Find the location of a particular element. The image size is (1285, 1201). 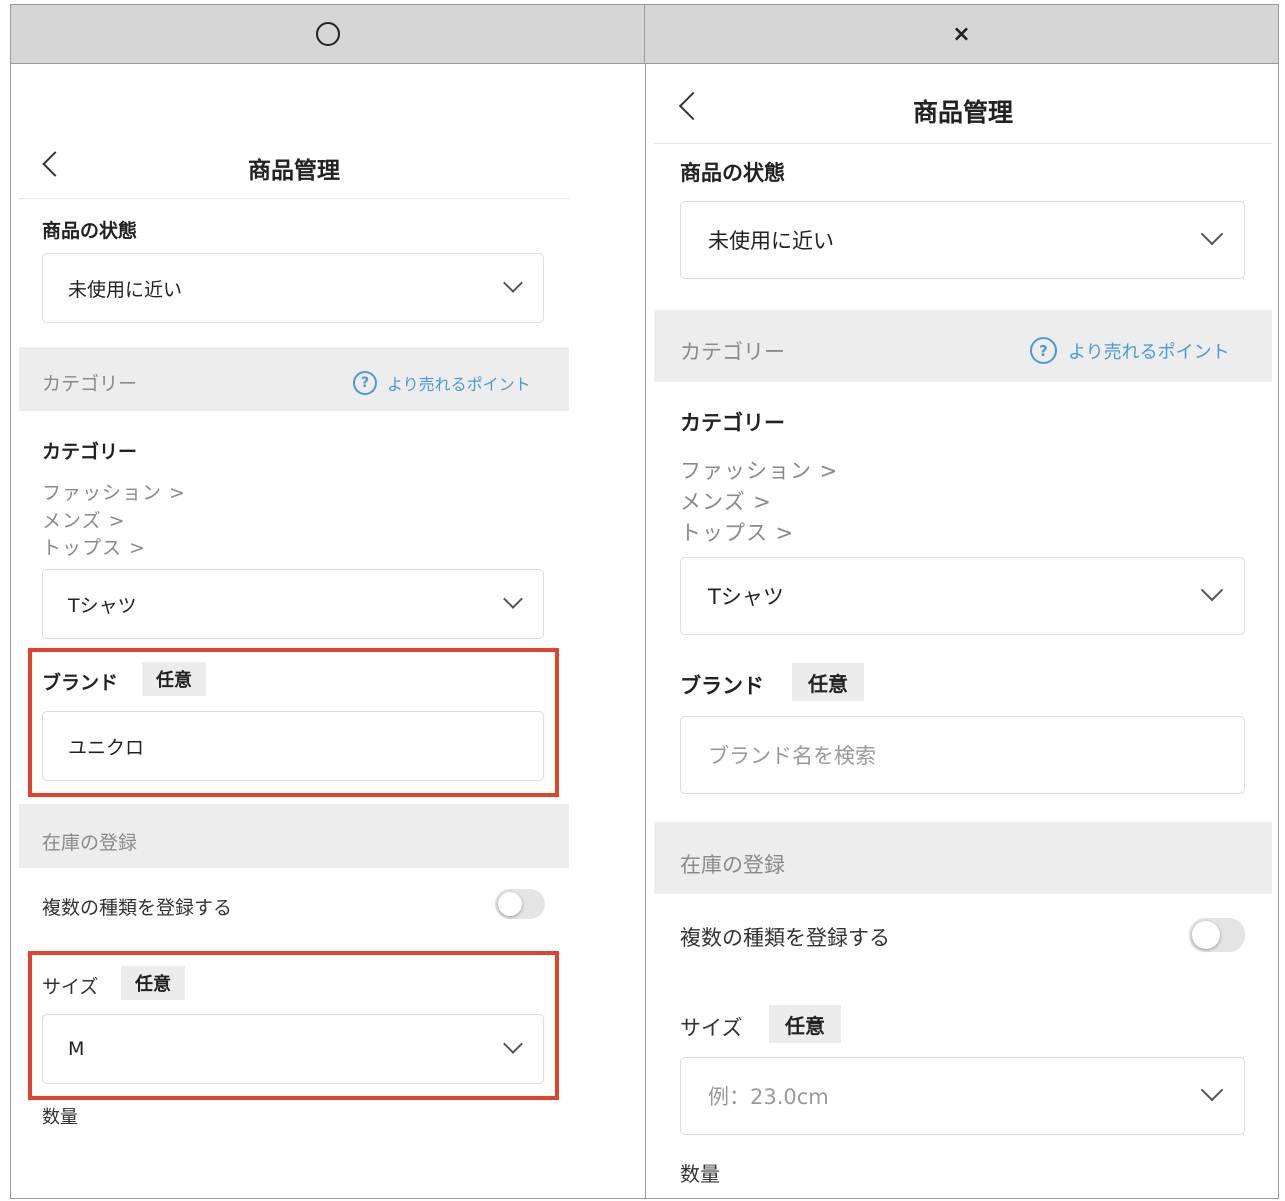

left-column-header: ○ is located at coordinates (328, 34).